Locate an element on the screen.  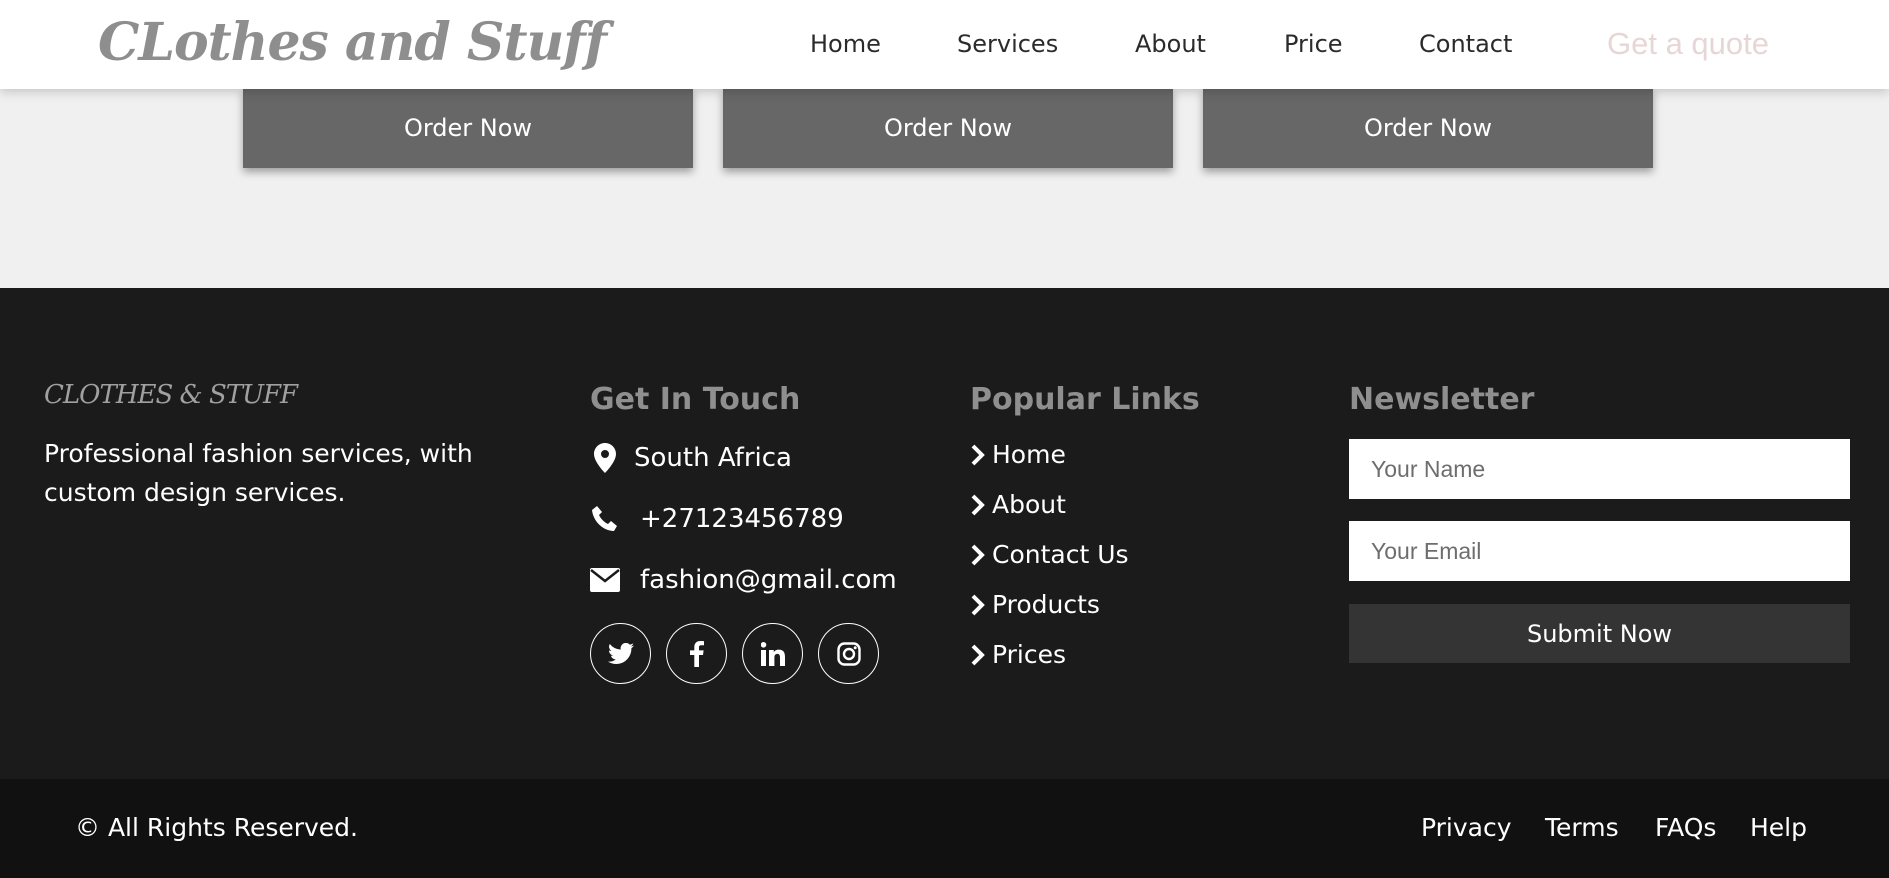
newsletter-title: Newsletter is located at coordinates (1442, 399).